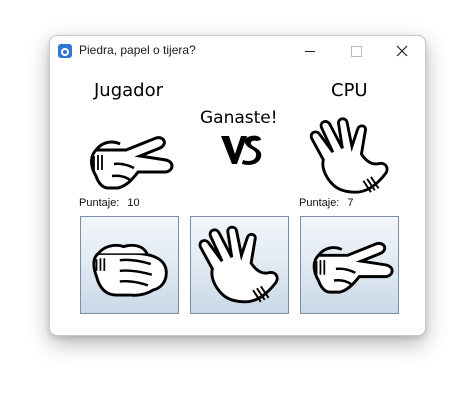 This screenshot has width=470, height=418. Describe the element at coordinates (350, 203) in the screenshot. I see `cpu-score-value: 7` at that location.